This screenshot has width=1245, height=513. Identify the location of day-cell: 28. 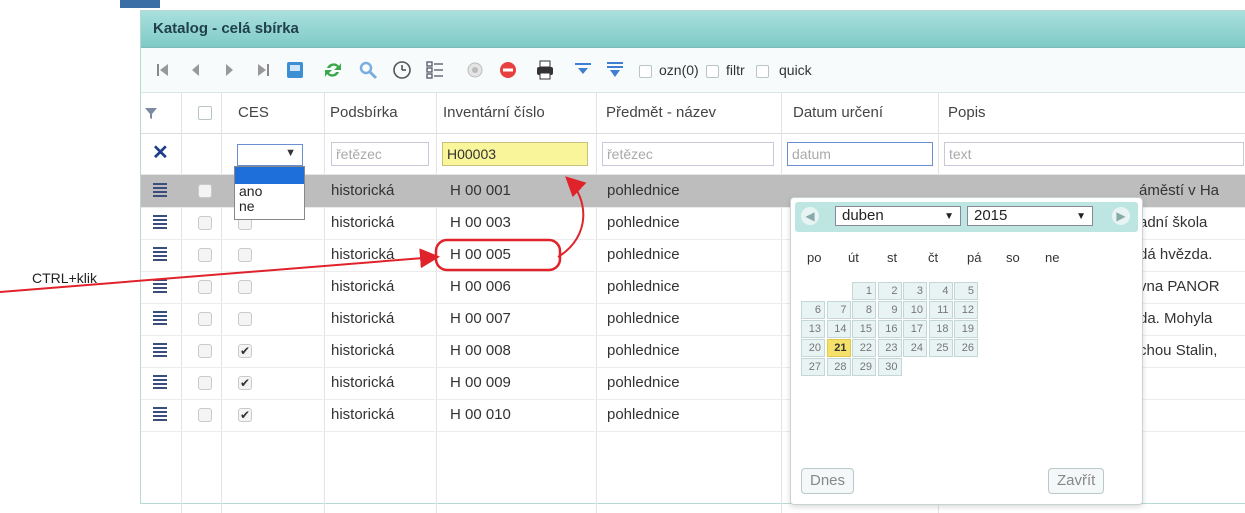
(838, 367).